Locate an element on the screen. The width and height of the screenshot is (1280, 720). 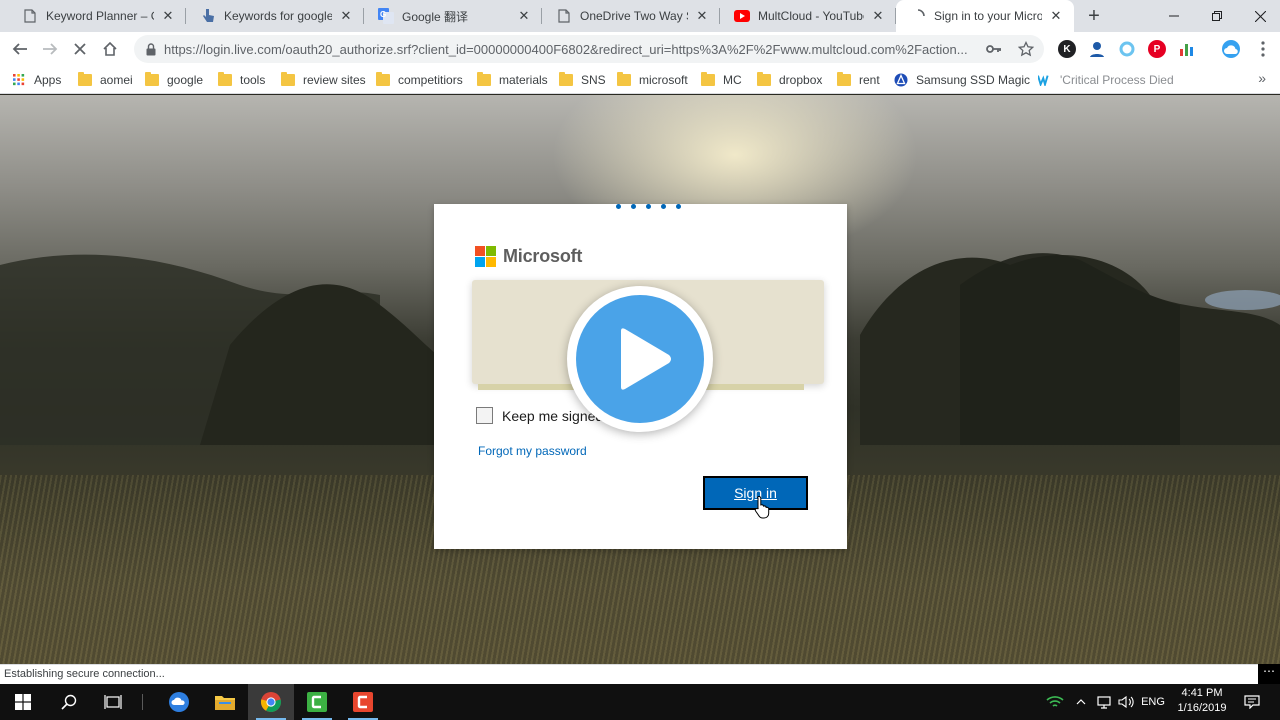
new-tab-button: + is located at coordinates (1094, 16).